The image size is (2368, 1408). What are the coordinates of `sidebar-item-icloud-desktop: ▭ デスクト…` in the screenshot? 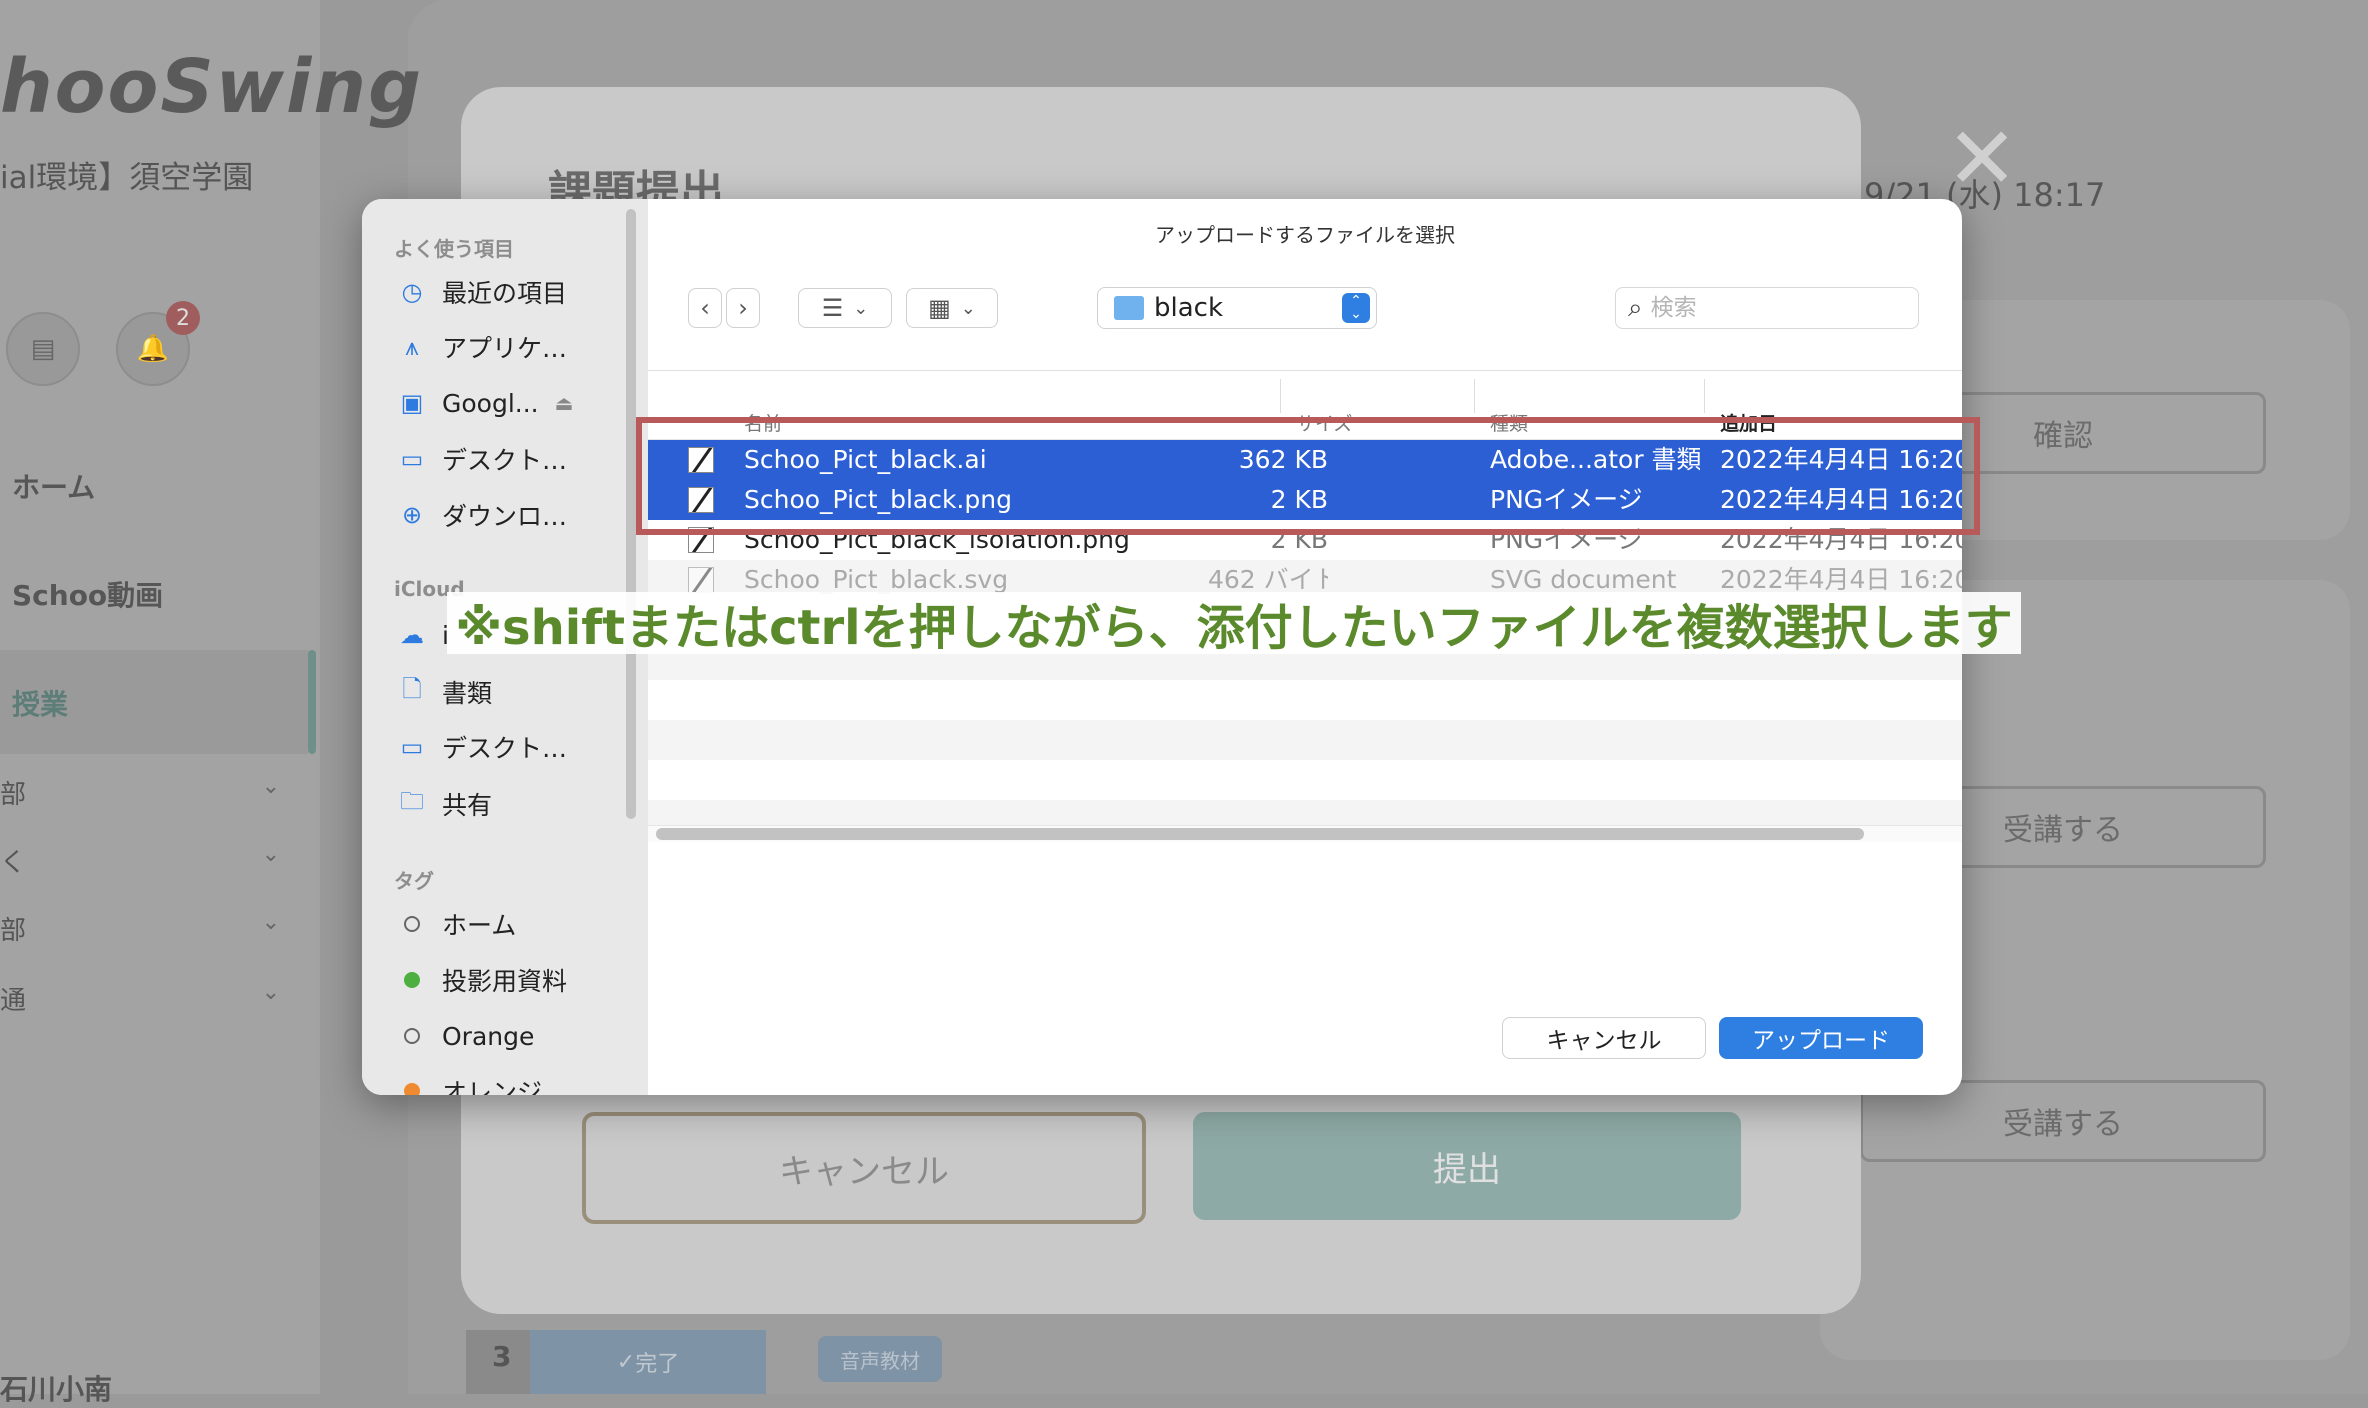 It's located at (480, 747).